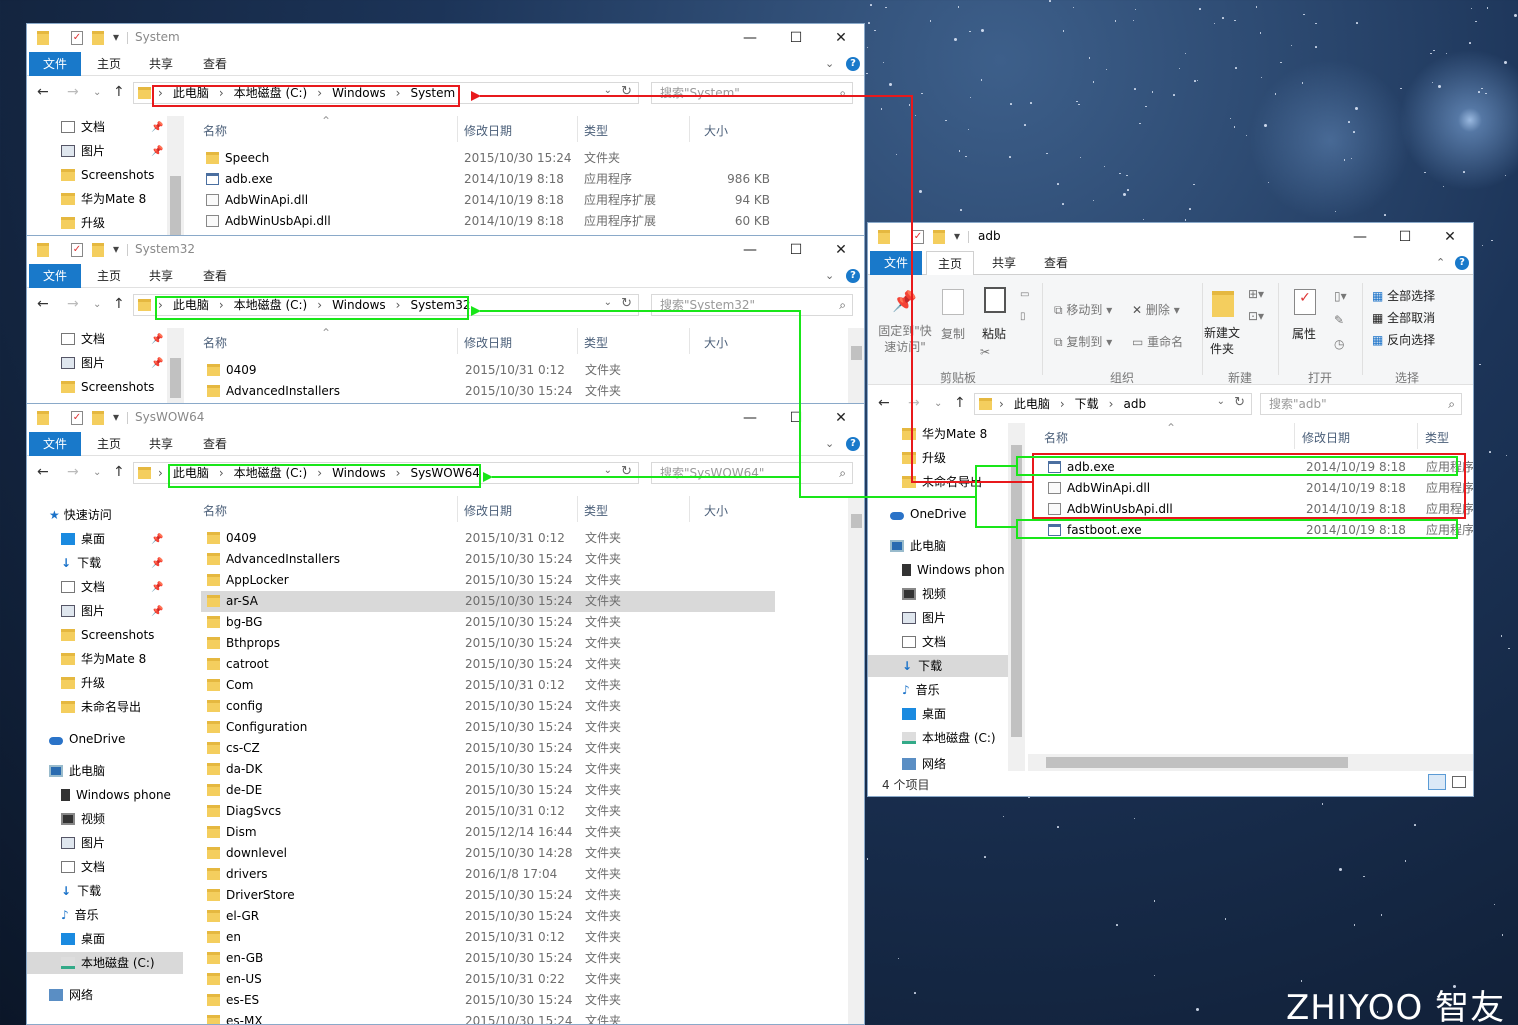 This screenshot has width=1518, height=1025. What do you see at coordinates (1340, 296) in the screenshot?
I see `open-icon: ▯▾` at bounding box center [1340, 296].